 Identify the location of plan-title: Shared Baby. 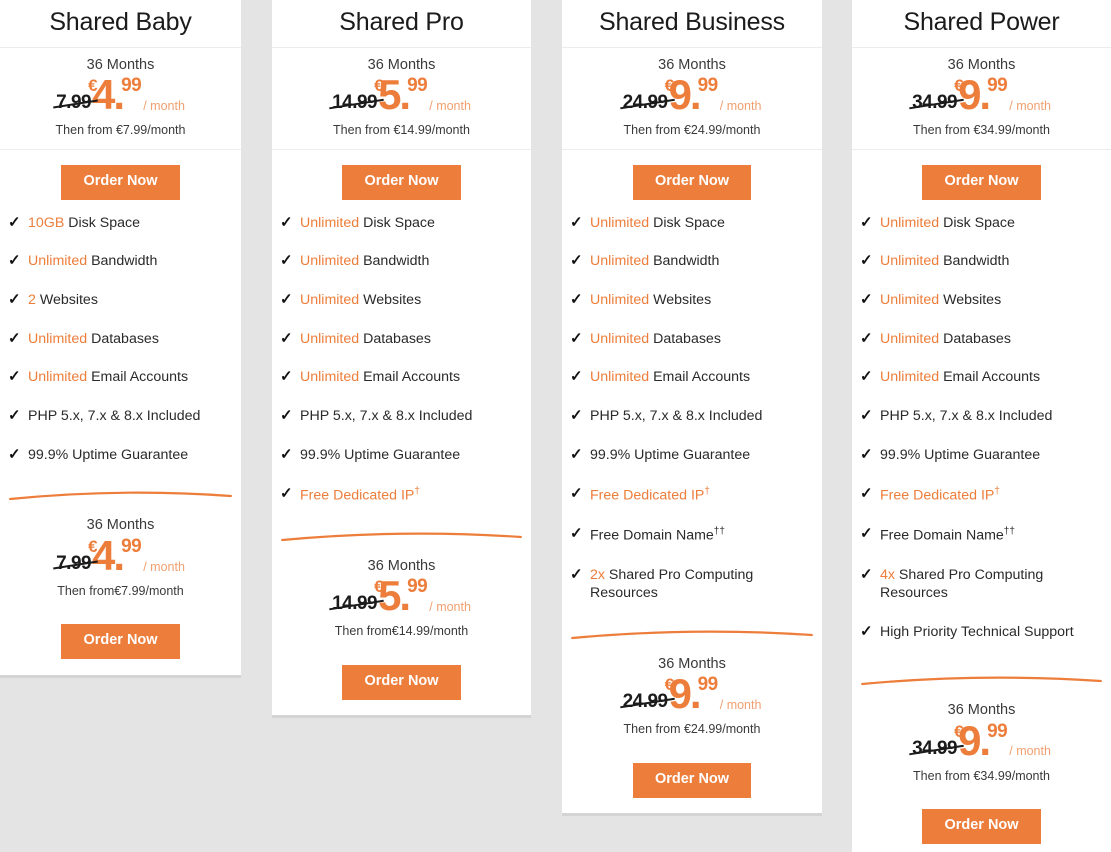
(120, 24).